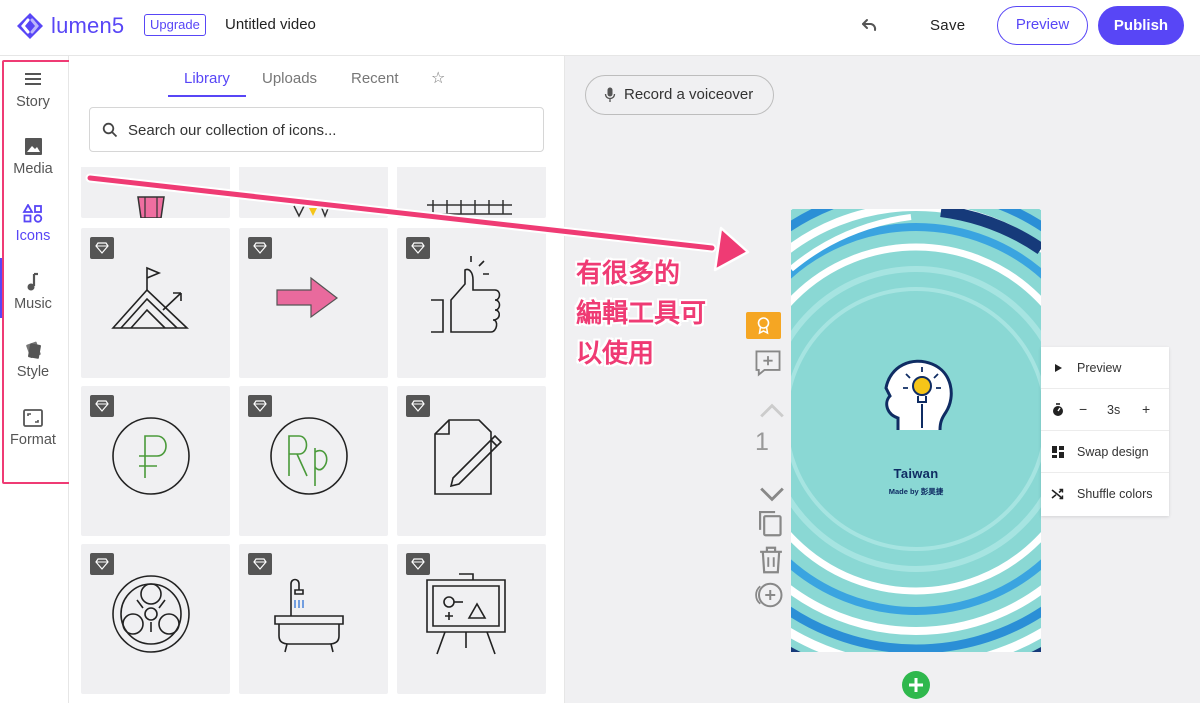 Image resolution: width=1200 pixels, height=703 pixels. Describe the element at coordinates (311, 211) in the screenshot. I see `stars-icon` at that location.